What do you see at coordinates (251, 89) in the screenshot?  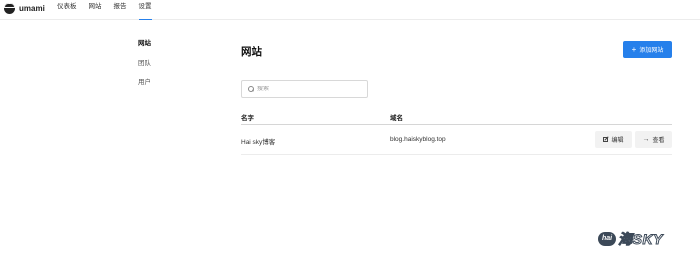 I see `search-icon` at bounding box center [251, 89].